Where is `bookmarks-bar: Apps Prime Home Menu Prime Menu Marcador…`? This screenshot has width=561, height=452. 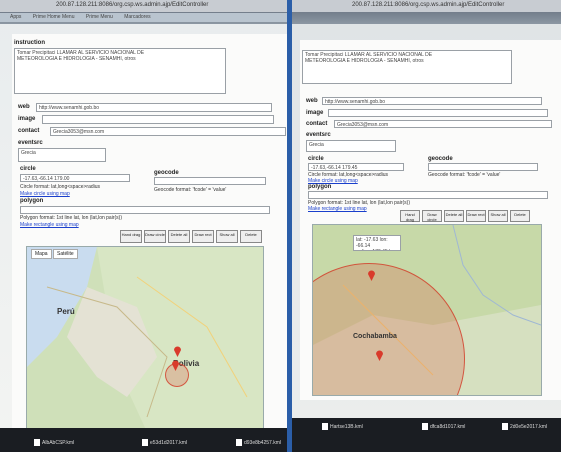
bookmarks-bar: Apps Prime Home Menu Prime Menu Marcador… is located at coordinates (143, 17).